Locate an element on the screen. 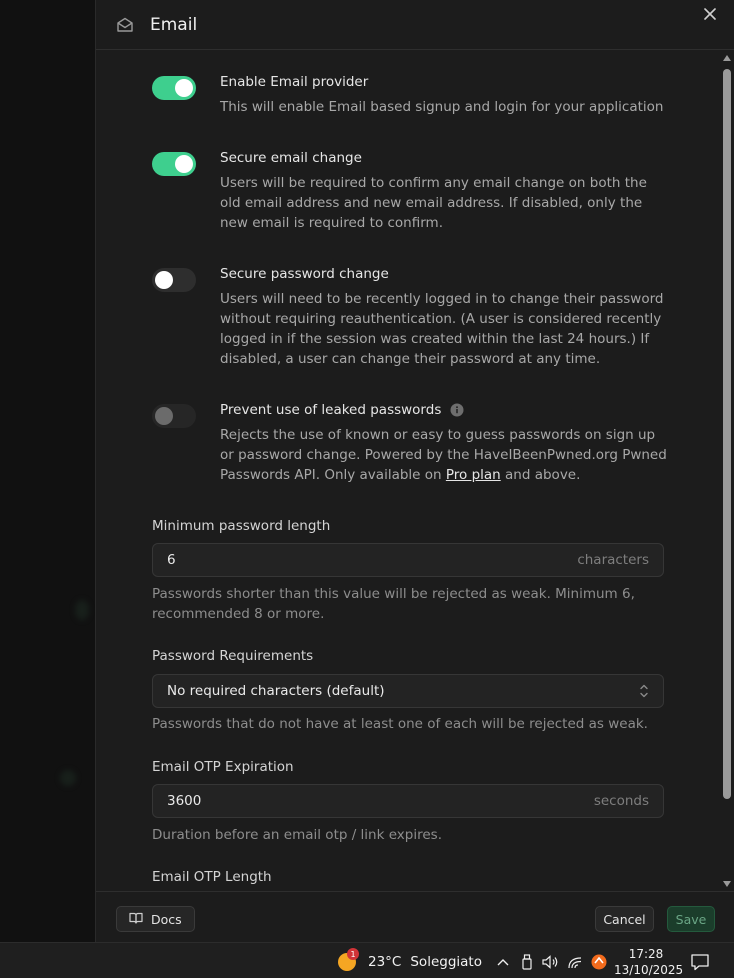 The width and height of the screenshot is (734, 978). weather-widget: 1 23°C Soleggiato is located at coordinates (409, 960).